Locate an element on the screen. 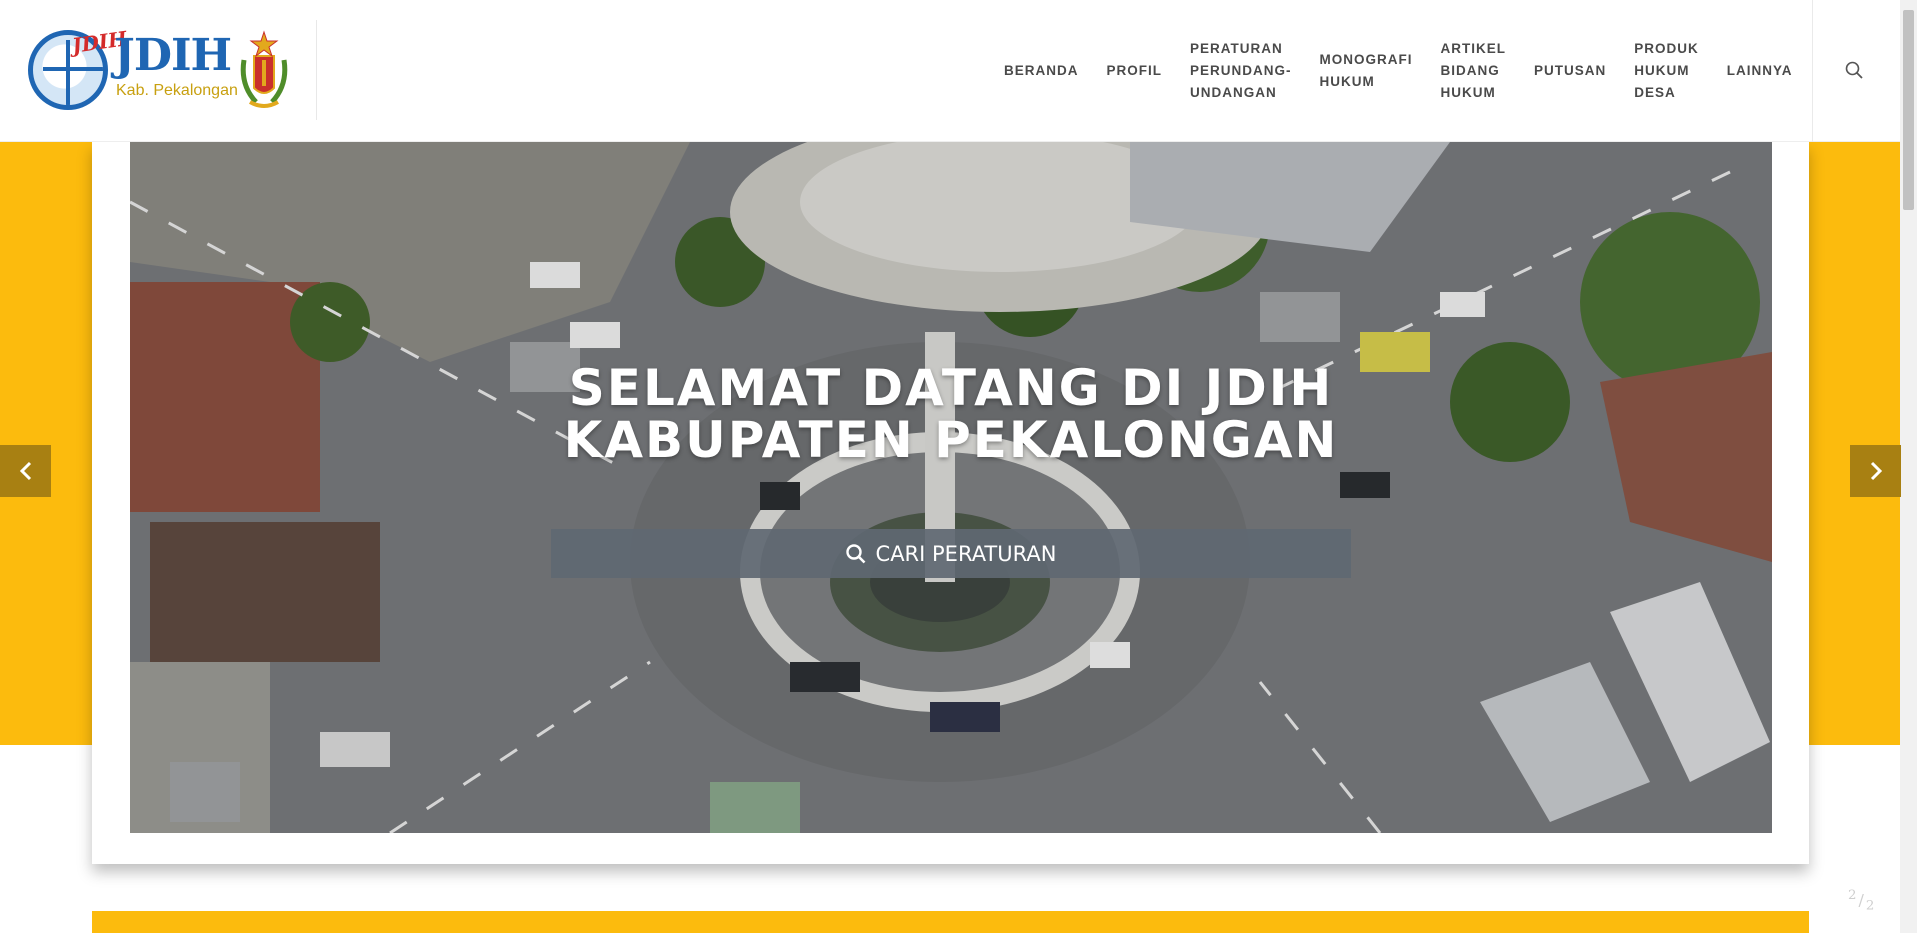 The height and width of the screenshot is (933, 1917). nav-artikel: ARTIKEL BIDANG HUKUM is located at coordinates (1474, 71).